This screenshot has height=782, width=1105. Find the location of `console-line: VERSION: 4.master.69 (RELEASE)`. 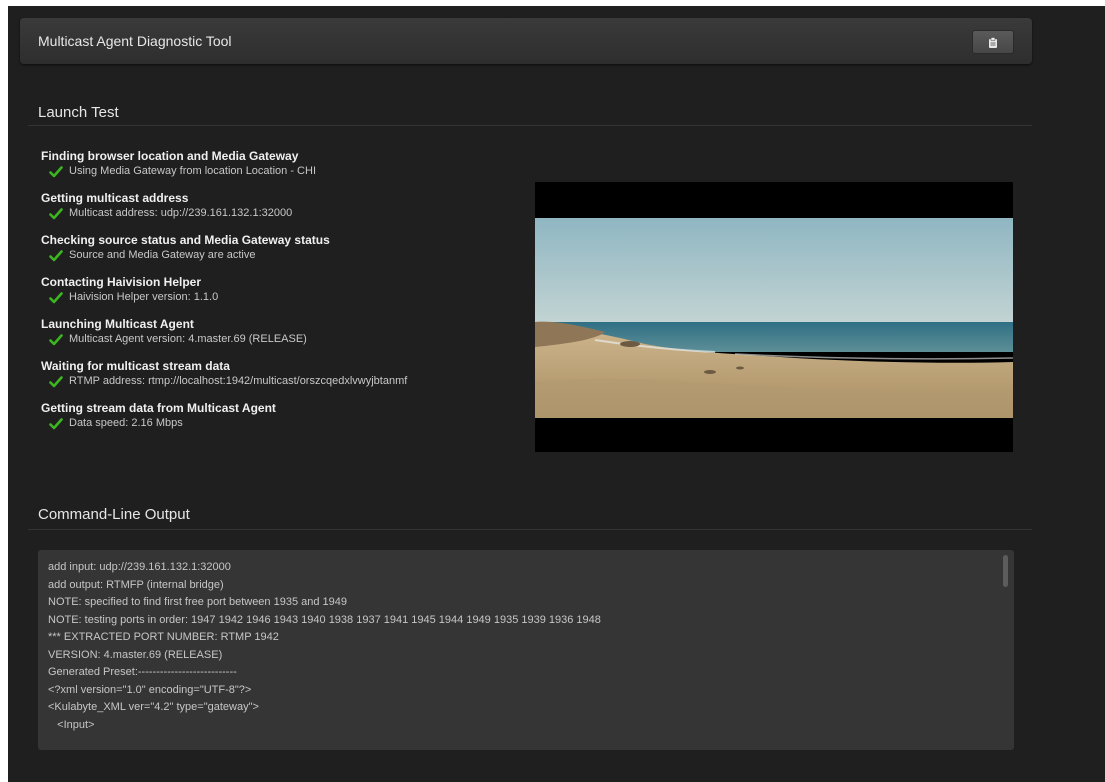

console-line: VERSION: 4.master.69 (RELEASE) is located at coordinates (135, 654).